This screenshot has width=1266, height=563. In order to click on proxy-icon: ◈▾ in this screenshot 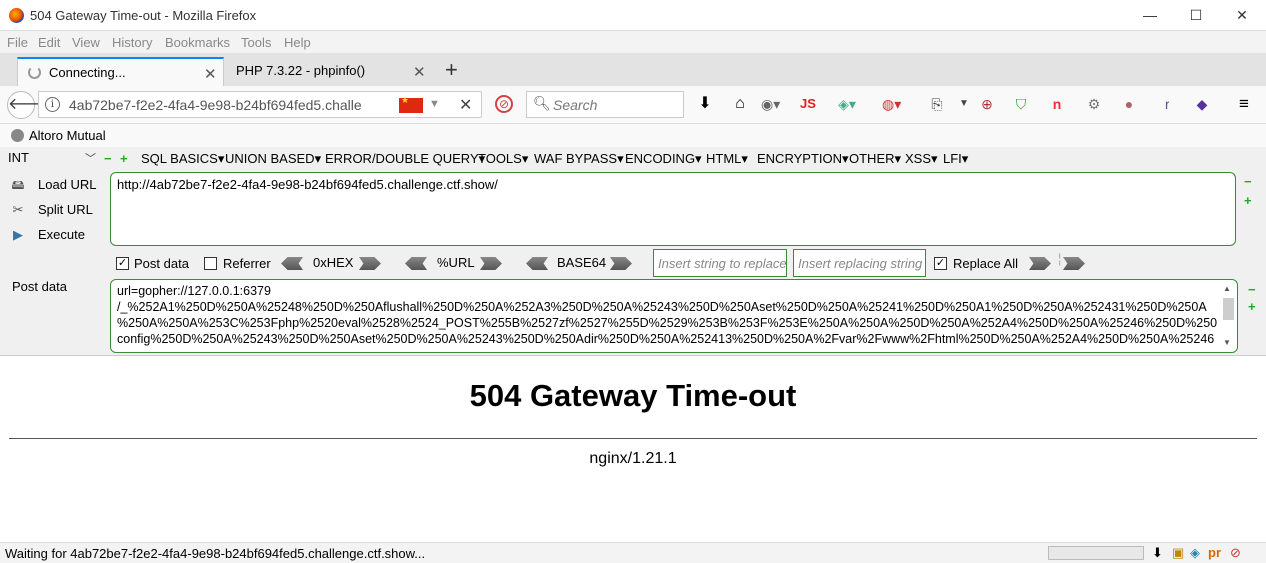, I will do `click(847, 104)`.